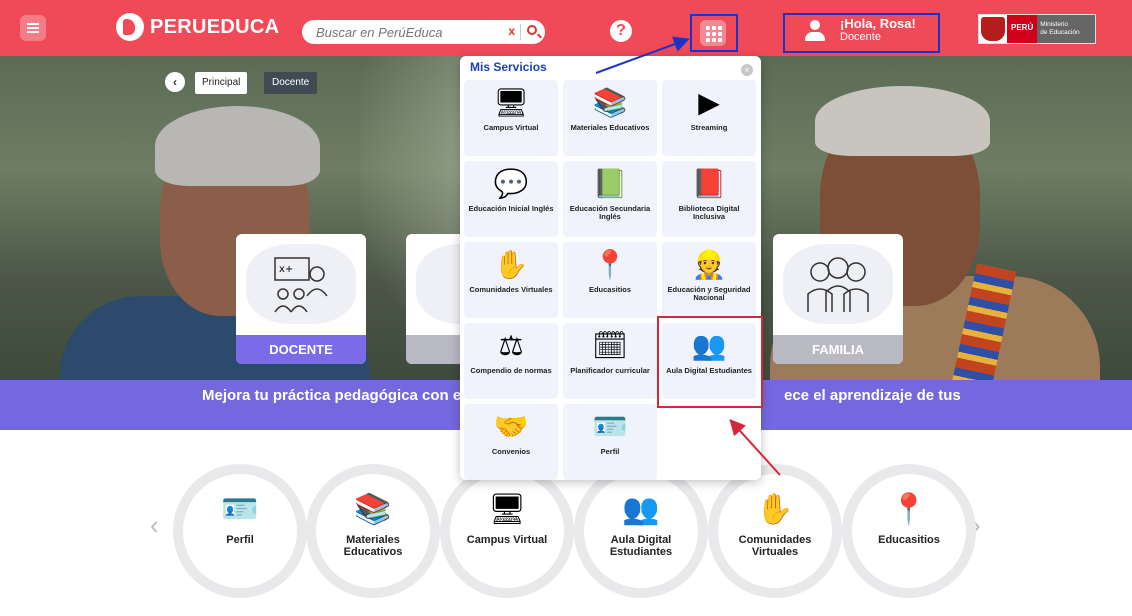 The image size is (1132, 616). Describe the element at coordinates (688, 256) in the screenshot. I see `annotation-arrows` at that location.